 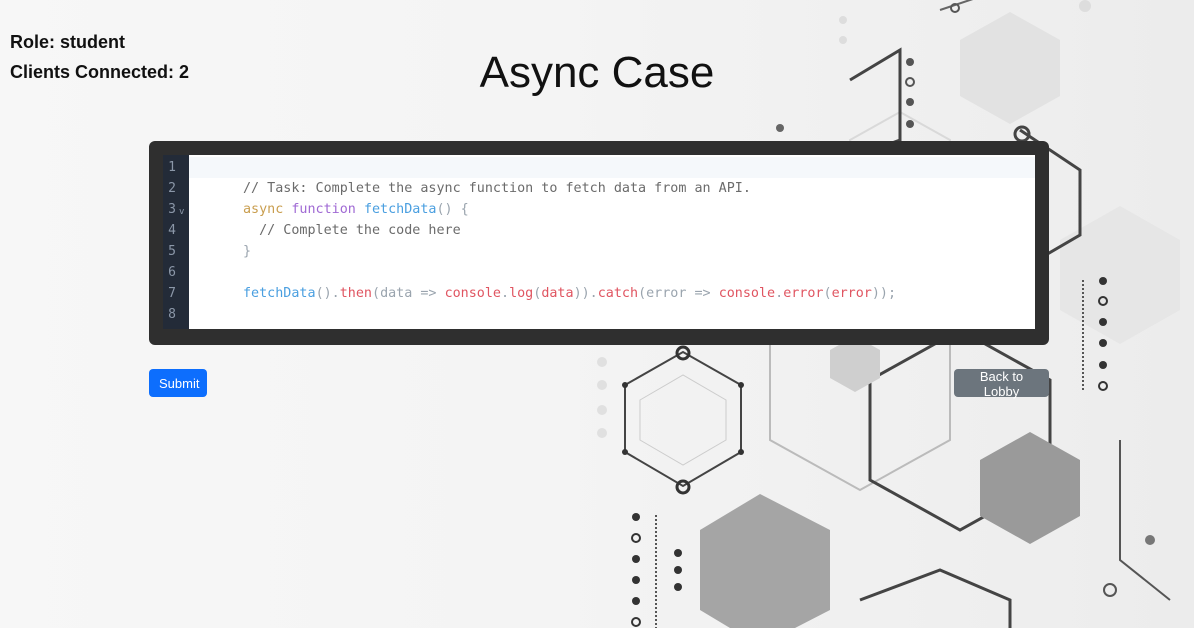 I want to click on code-token: then, so click(x=355, y=293).